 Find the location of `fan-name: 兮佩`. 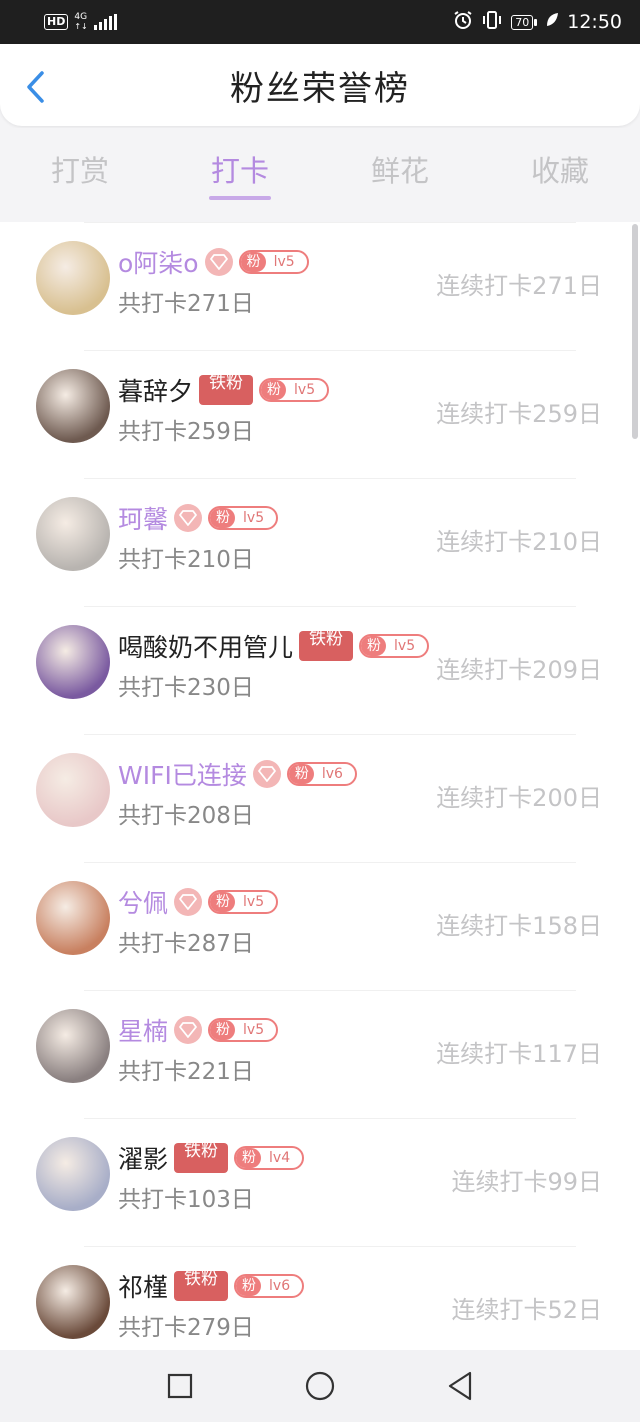

fan-name: 兮佩 is located at coordinates (143, 902).